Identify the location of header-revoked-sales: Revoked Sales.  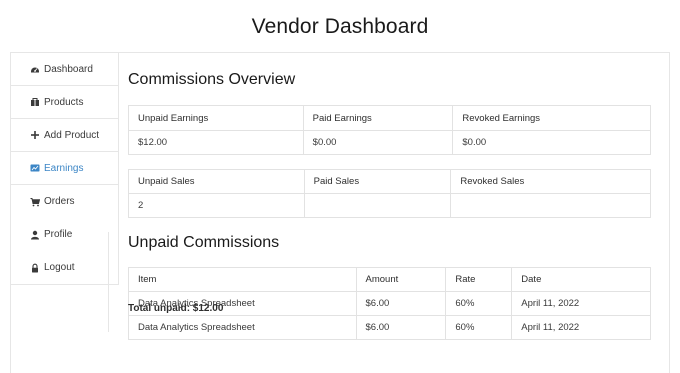
(550, 181).